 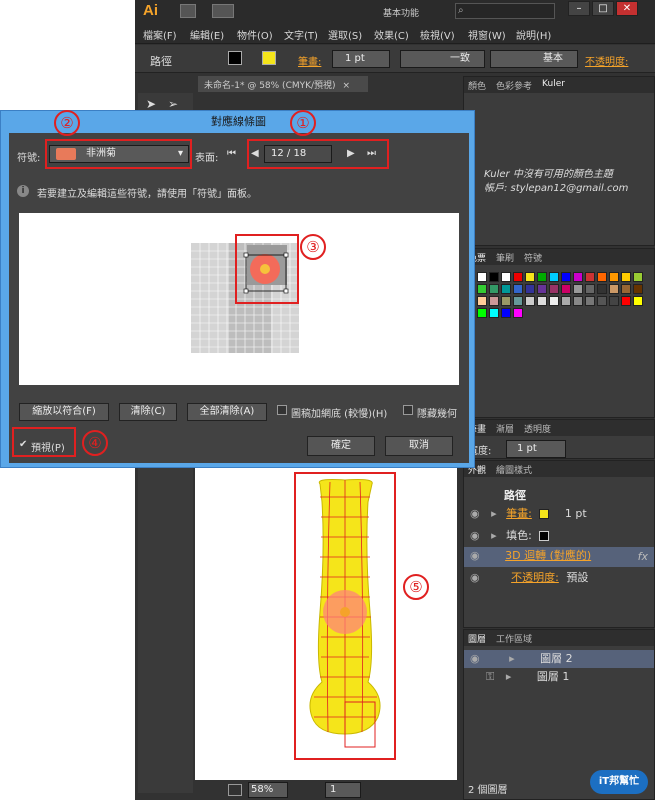 What do you see at coordinates (548, 555) in the screenshot?
I see `effect-3d-label: 3D 迴轉 (對應的)` at bounding box center [548, 555].